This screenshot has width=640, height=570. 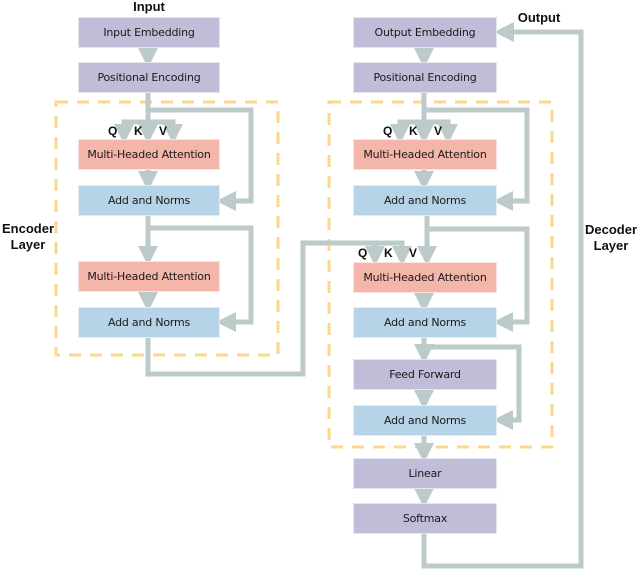 What do you see at coordinates (149, 322) in the screenshot?
I see `encoder-add-norm-2: Add and Norms` at bounding box center [149, 322].